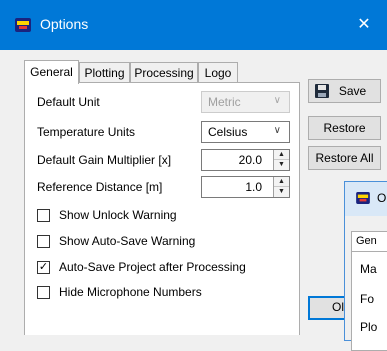  I want to click on tab-plotting: Plotting, so click(104, 72).